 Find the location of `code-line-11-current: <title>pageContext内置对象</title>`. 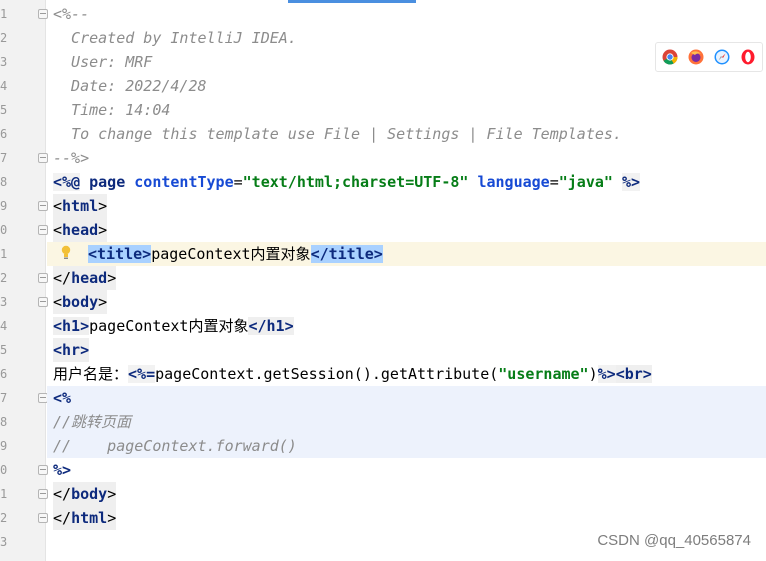

code-line-11-current: <title>pageContext内置对象</title> is located at coordinates (406, 254).